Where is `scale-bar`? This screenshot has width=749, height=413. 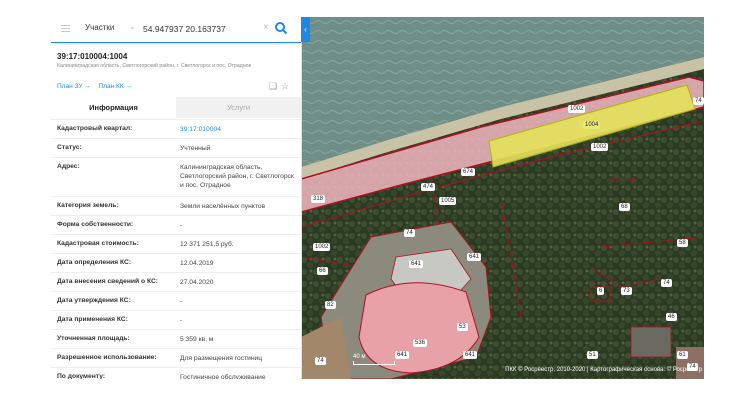 scale-bar is located at coordinates (374, 363).